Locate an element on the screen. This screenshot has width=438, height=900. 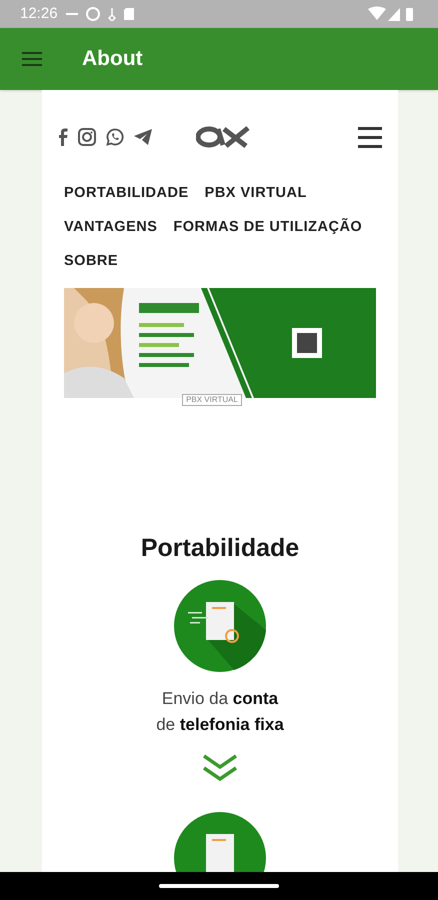
whatsapp-icon is located at coordinates (115, 137).